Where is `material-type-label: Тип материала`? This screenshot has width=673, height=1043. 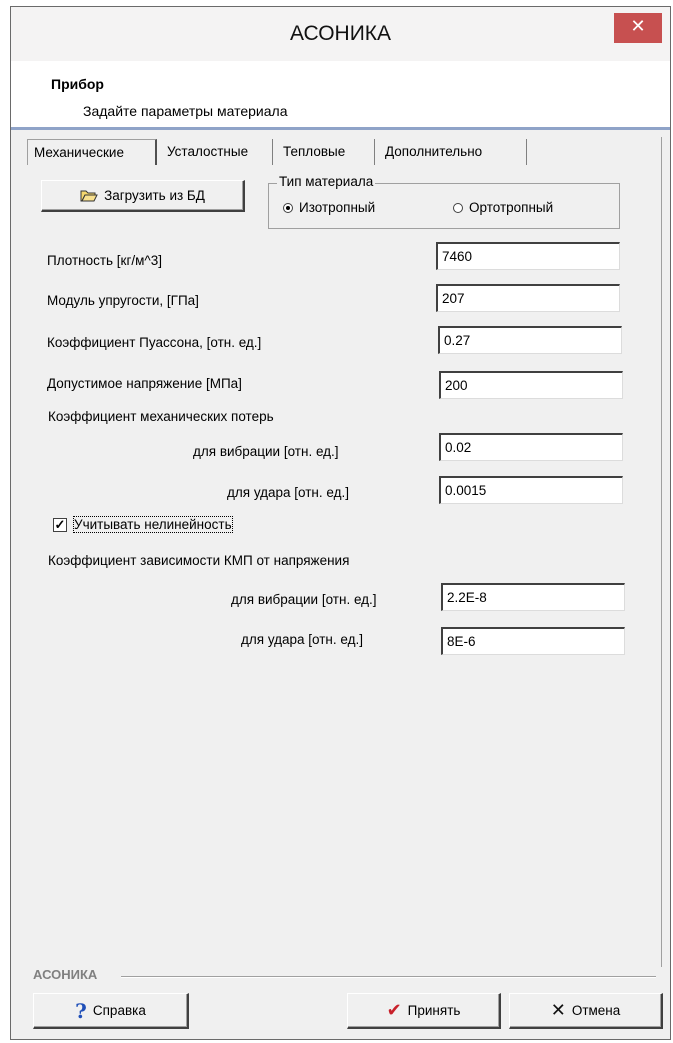 material-type-label: Тип материала is located at coordinates (326, 181).